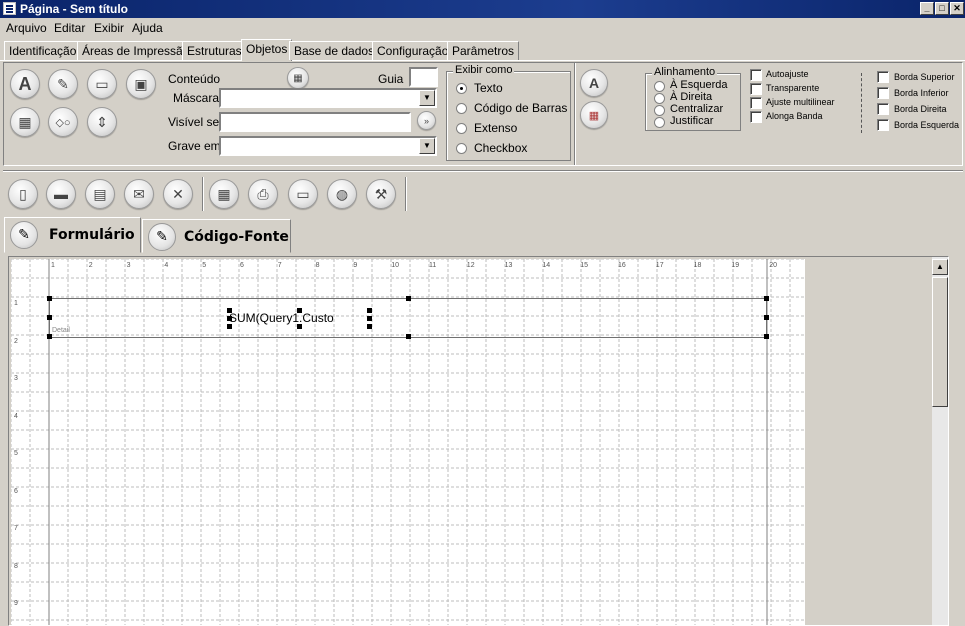  What do you see at coordinates (756, 117) in the screenshot?
I see `alonga-banda-checkbox` at bounding box center [756, 117].